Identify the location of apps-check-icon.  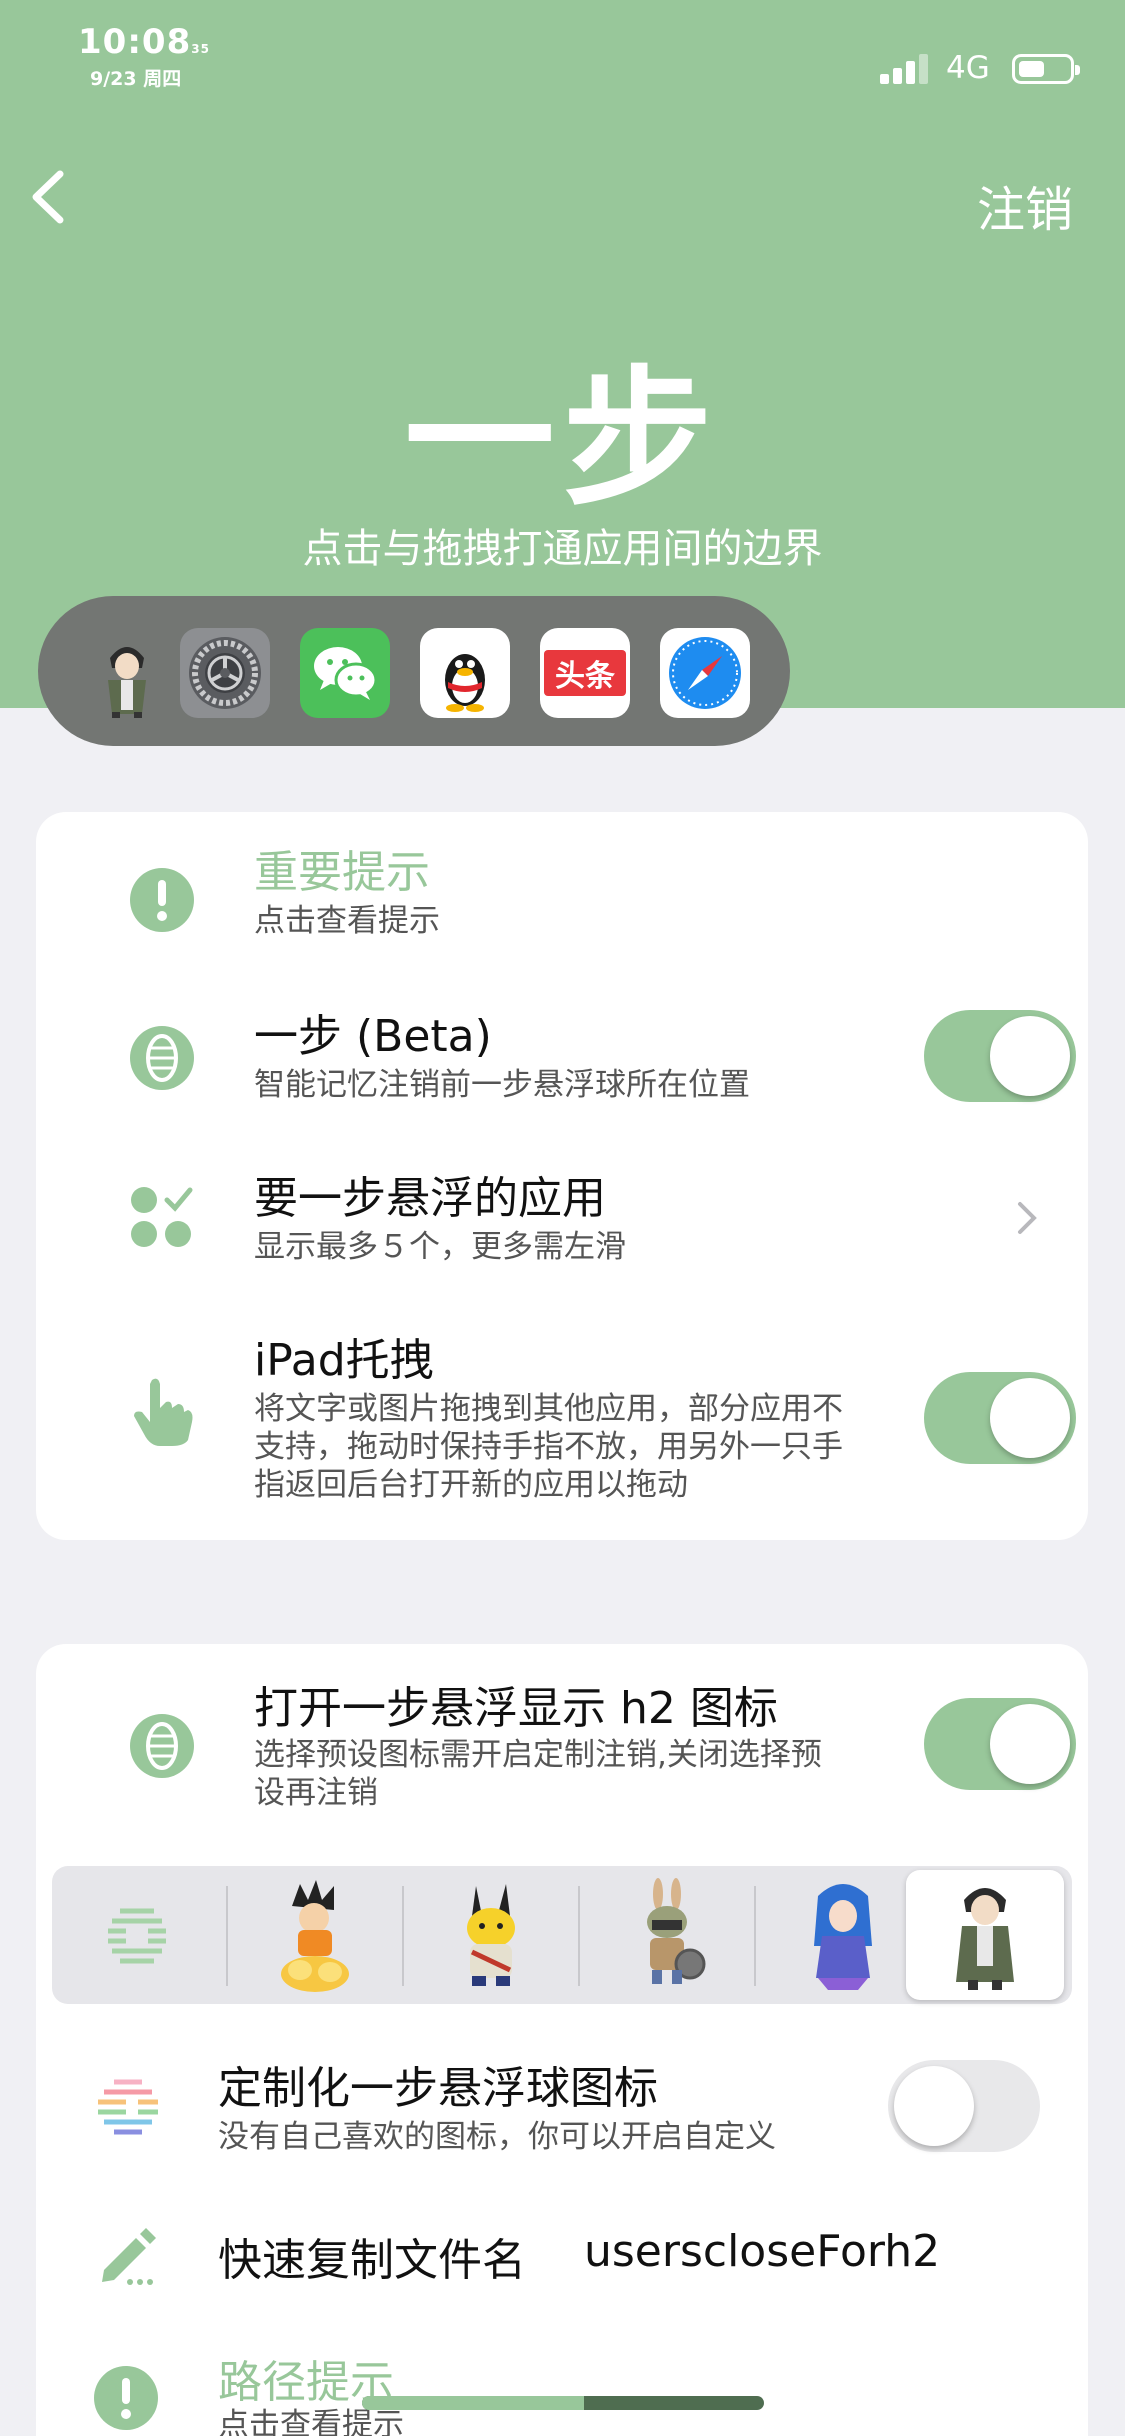
(162, 1217).